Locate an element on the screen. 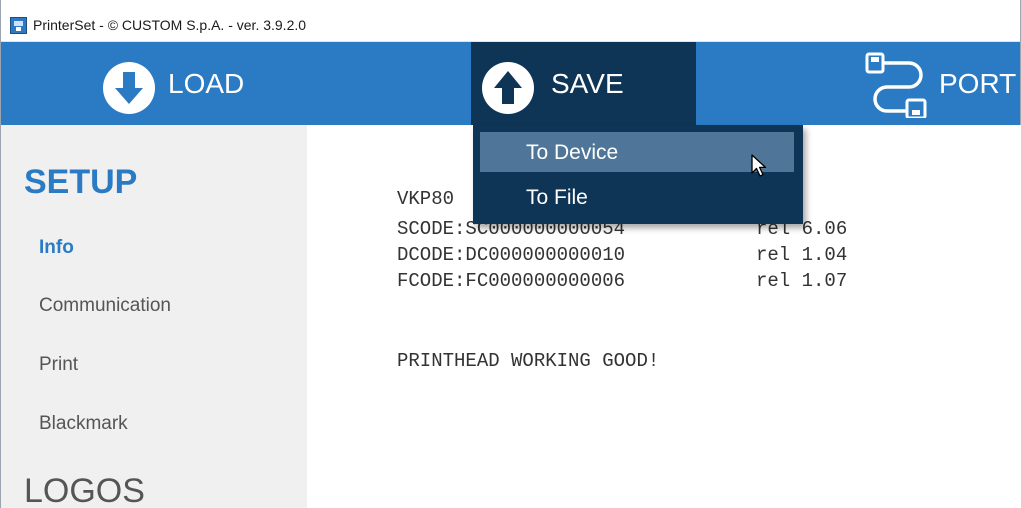  save-button: SAVE is located at coordinates (583, 83).